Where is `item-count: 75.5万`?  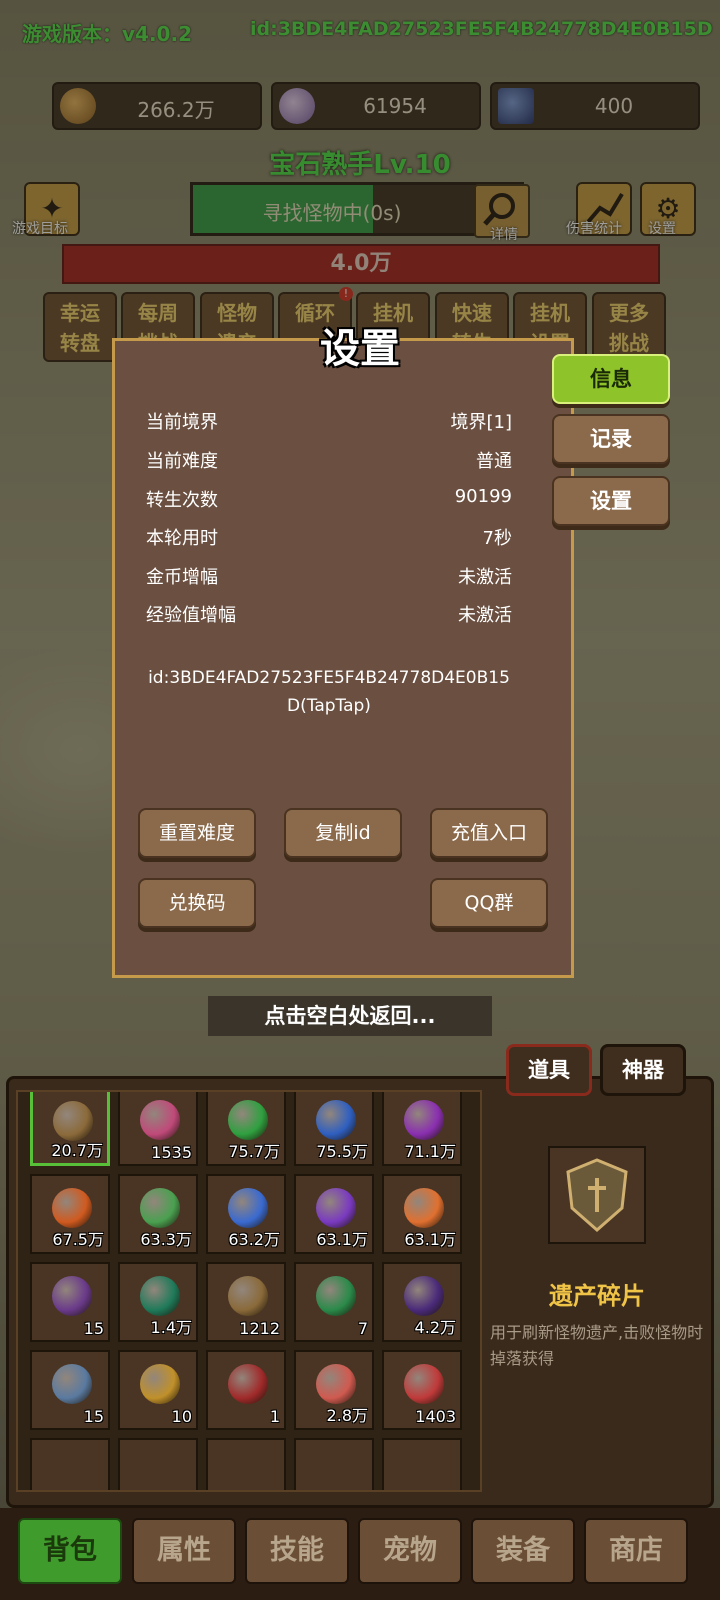 item-count: 75.5万 is located at coordinates (342, 1151).